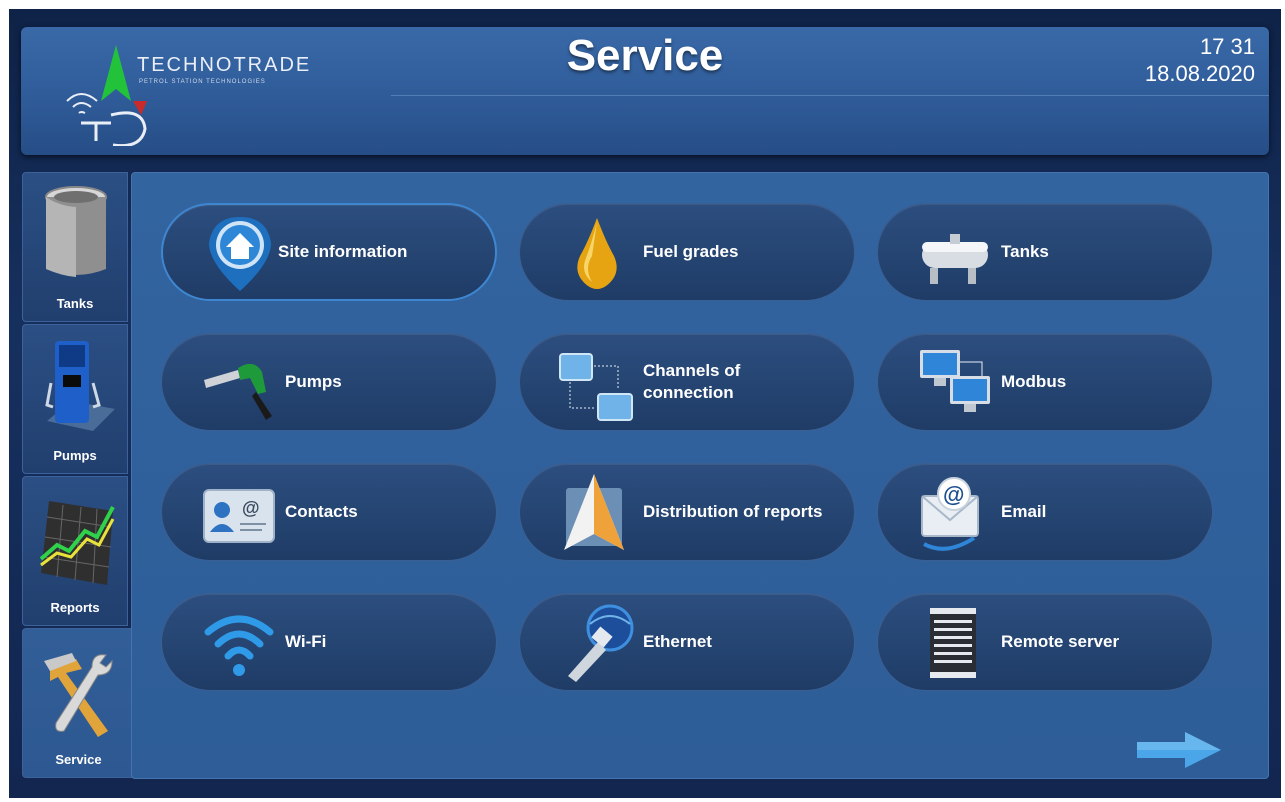 The image size is (1285, 802). I want to click on clock: 17 31 18.08.2020, so click(1200, 60).